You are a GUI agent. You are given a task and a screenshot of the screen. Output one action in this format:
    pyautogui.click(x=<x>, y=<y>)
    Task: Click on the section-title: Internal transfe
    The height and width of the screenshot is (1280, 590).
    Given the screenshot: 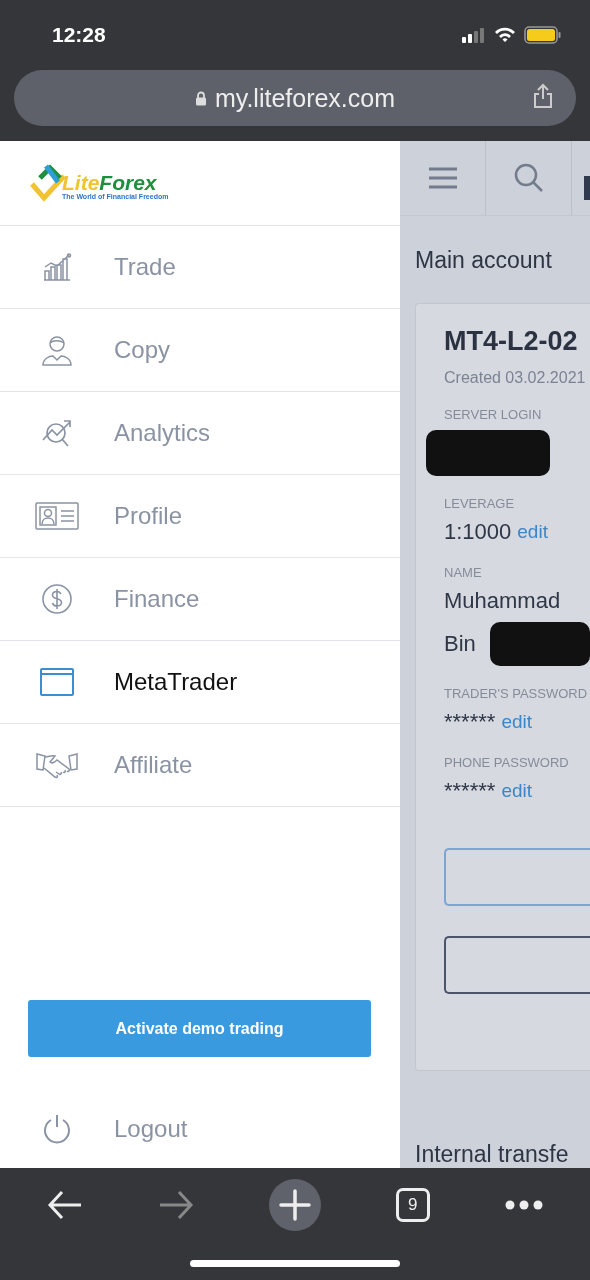 What is the action you would take?
    pyautogui.click(x=492, y=1154)
    